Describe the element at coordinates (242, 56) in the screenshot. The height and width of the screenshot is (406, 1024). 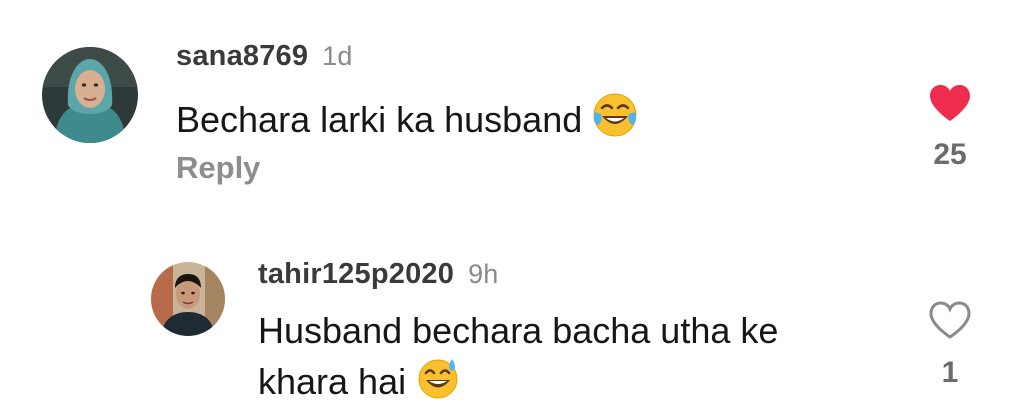
I see `username: sana8769` at that location.